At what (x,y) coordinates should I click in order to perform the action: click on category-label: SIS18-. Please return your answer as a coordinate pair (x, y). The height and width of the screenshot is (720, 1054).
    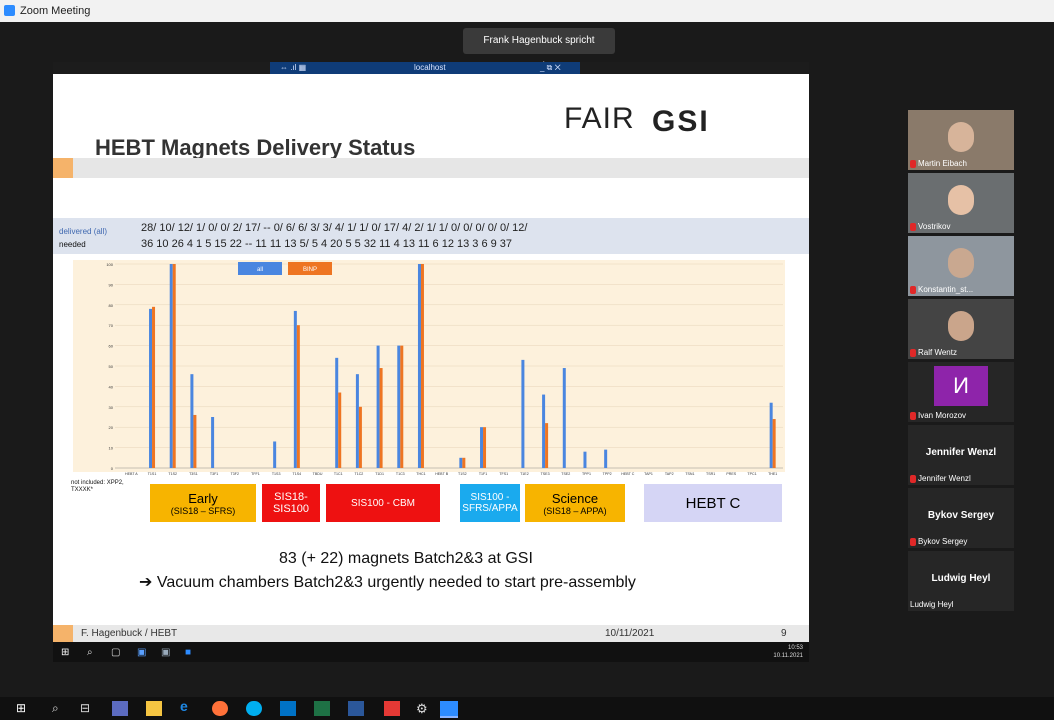
    Looking at the image, I should click on (291, 497).